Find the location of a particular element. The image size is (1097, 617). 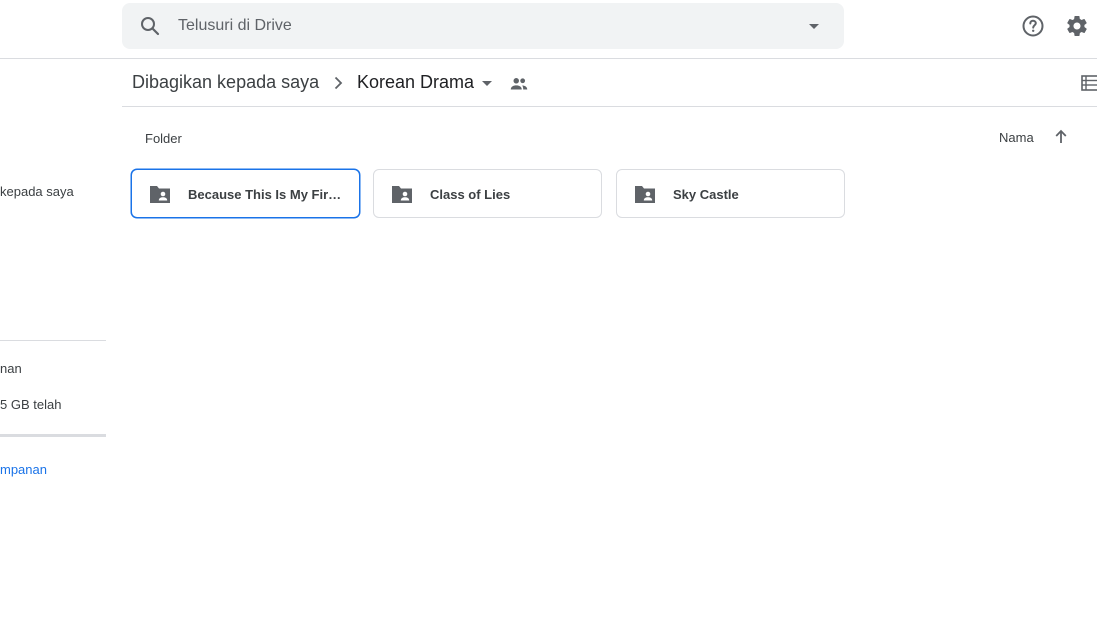

top-bar is located at coordinates (548, 29).